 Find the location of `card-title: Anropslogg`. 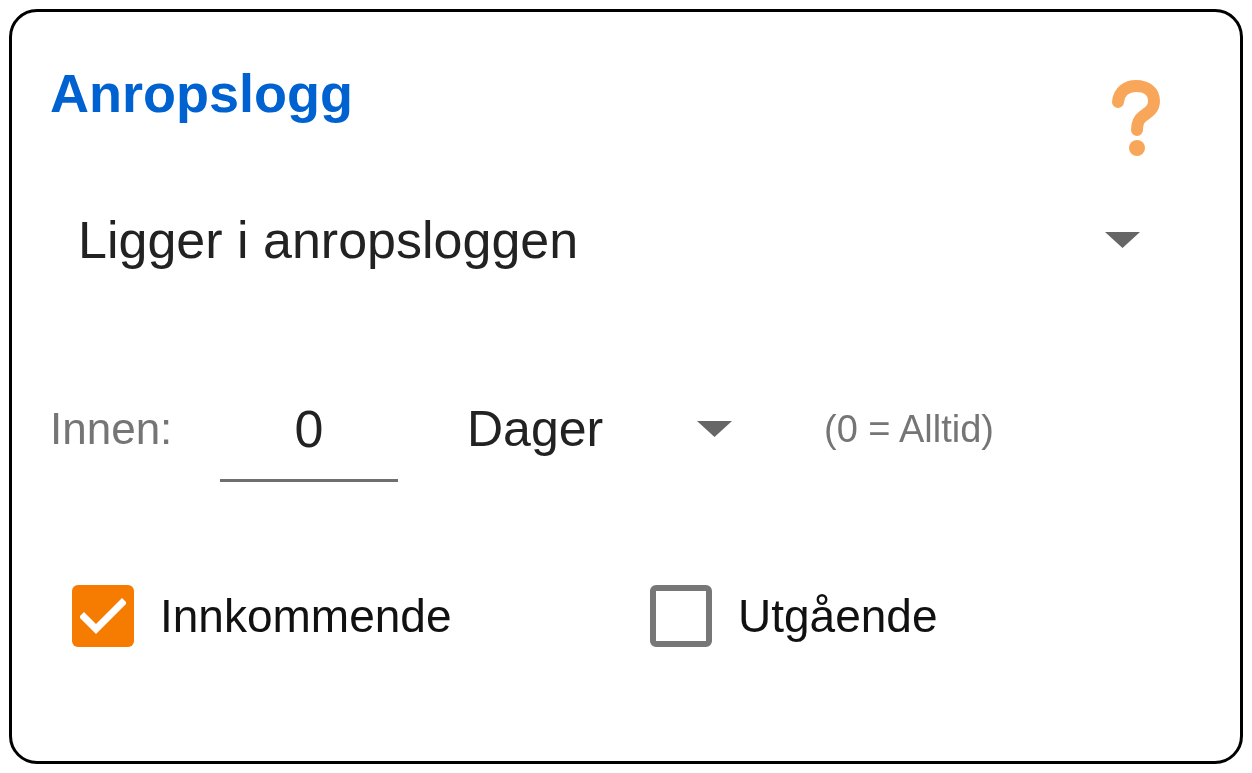

card-title: Anropslogg is located at coordinates (201, 93).